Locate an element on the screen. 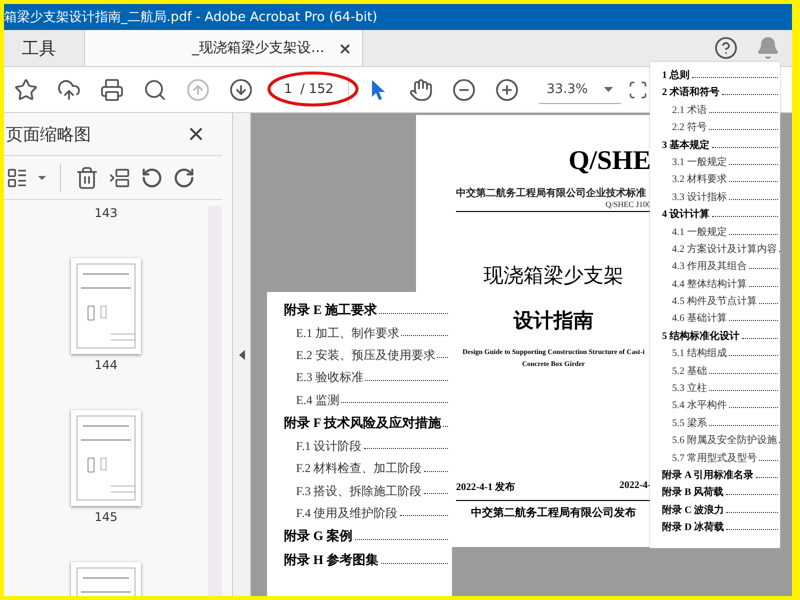 Image resolution: width=800 pixels, height=600 pixels. hand-icon is located at coordinates (421, 90).